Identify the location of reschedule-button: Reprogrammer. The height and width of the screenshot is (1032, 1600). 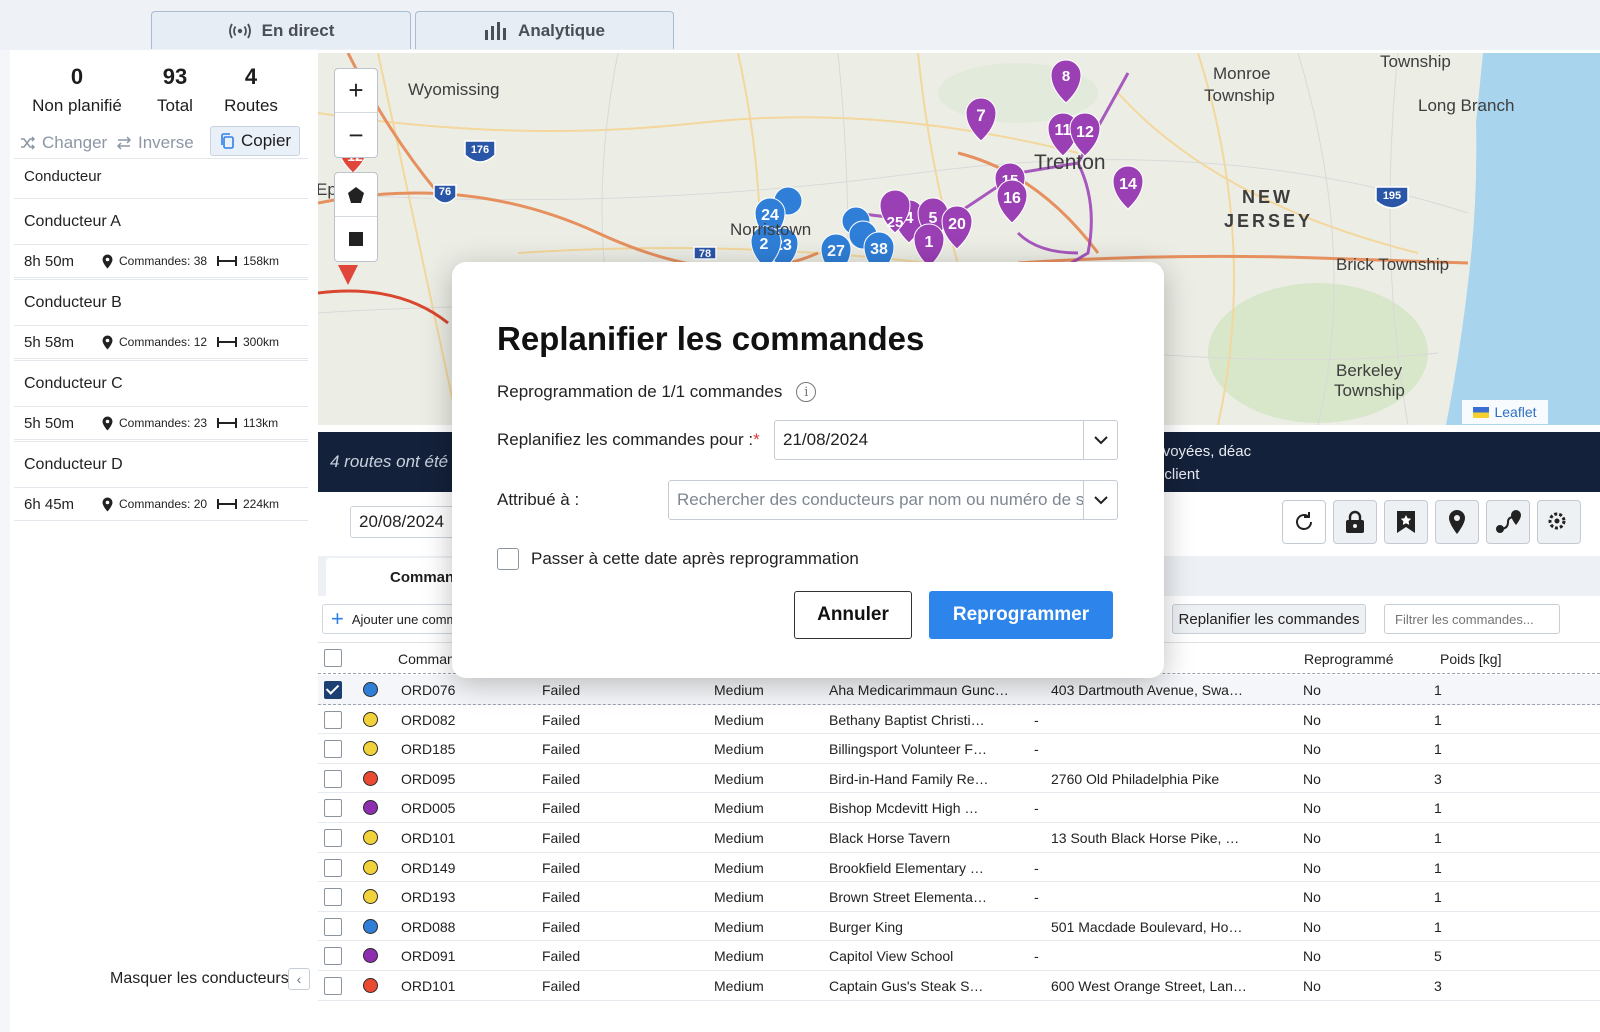
(1021, 615).